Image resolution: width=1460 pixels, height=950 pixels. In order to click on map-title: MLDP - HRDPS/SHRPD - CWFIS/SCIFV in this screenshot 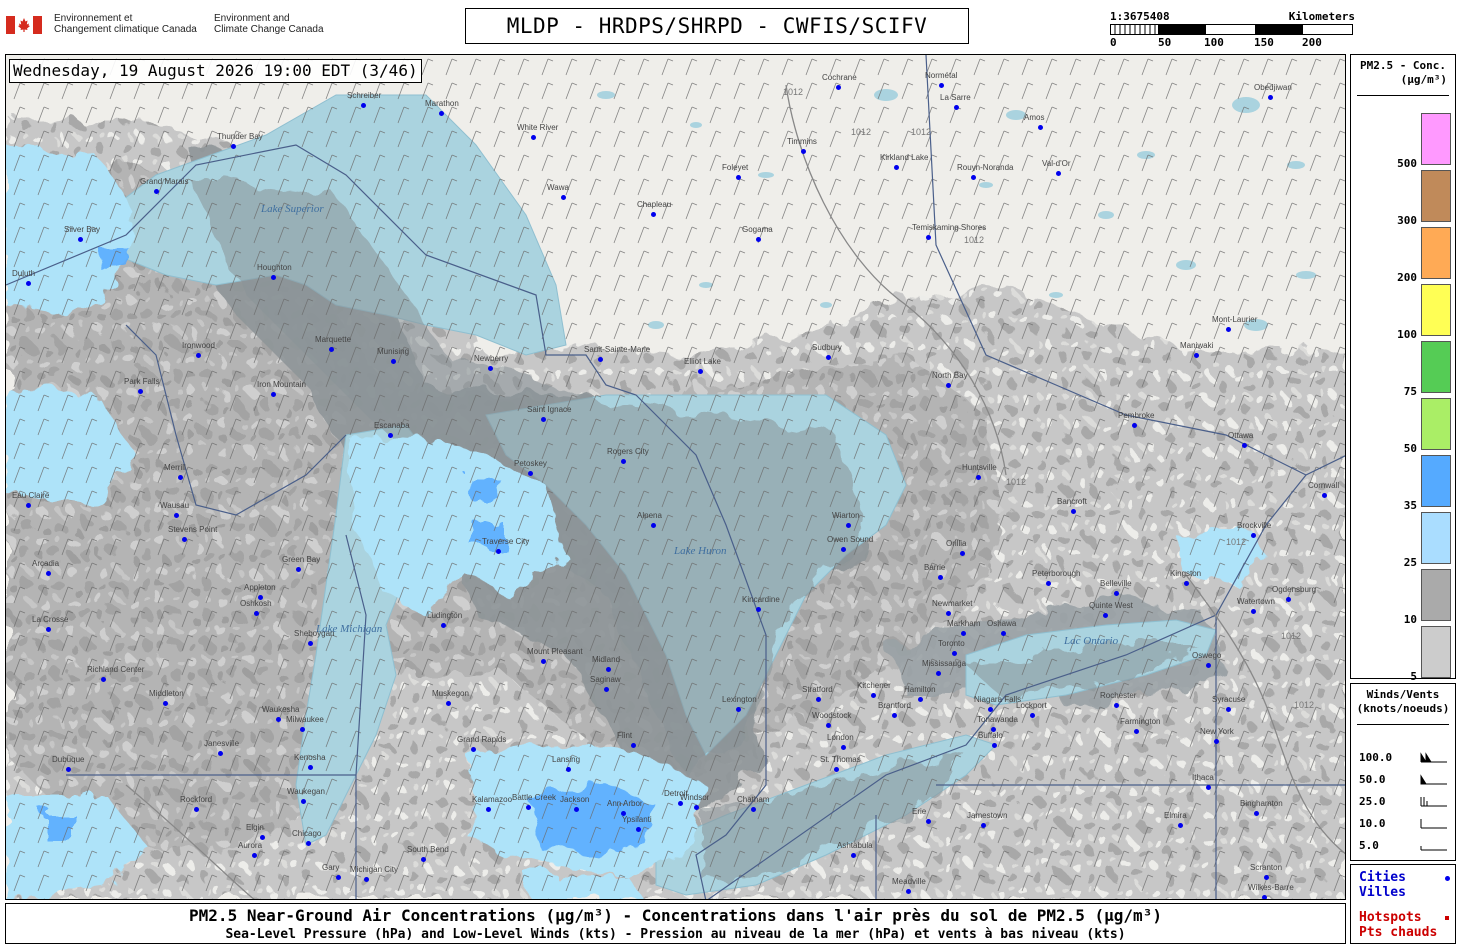, I will do `click(717, 26)`.